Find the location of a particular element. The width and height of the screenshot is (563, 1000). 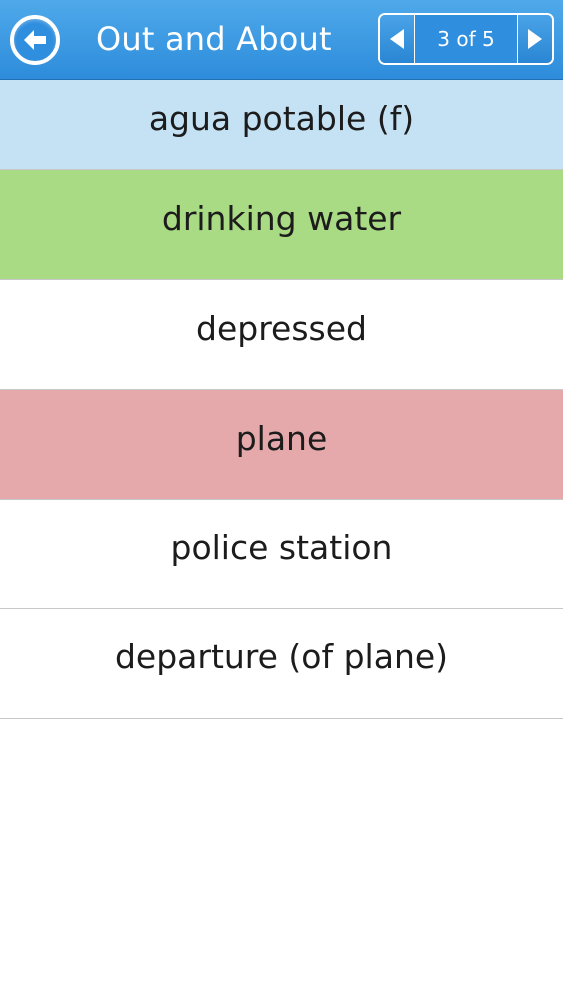

answer-option: police station is located at coordinates (281, 554).